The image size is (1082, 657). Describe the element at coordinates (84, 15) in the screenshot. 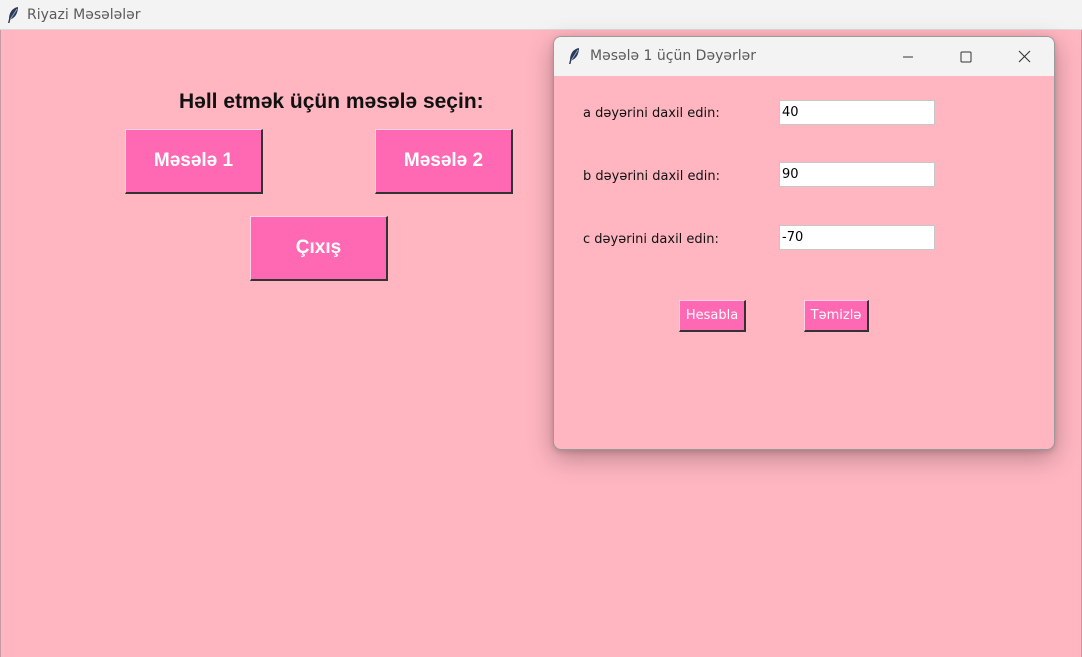

I see `main-window-title: Riyazi Məsələlər` at that location.